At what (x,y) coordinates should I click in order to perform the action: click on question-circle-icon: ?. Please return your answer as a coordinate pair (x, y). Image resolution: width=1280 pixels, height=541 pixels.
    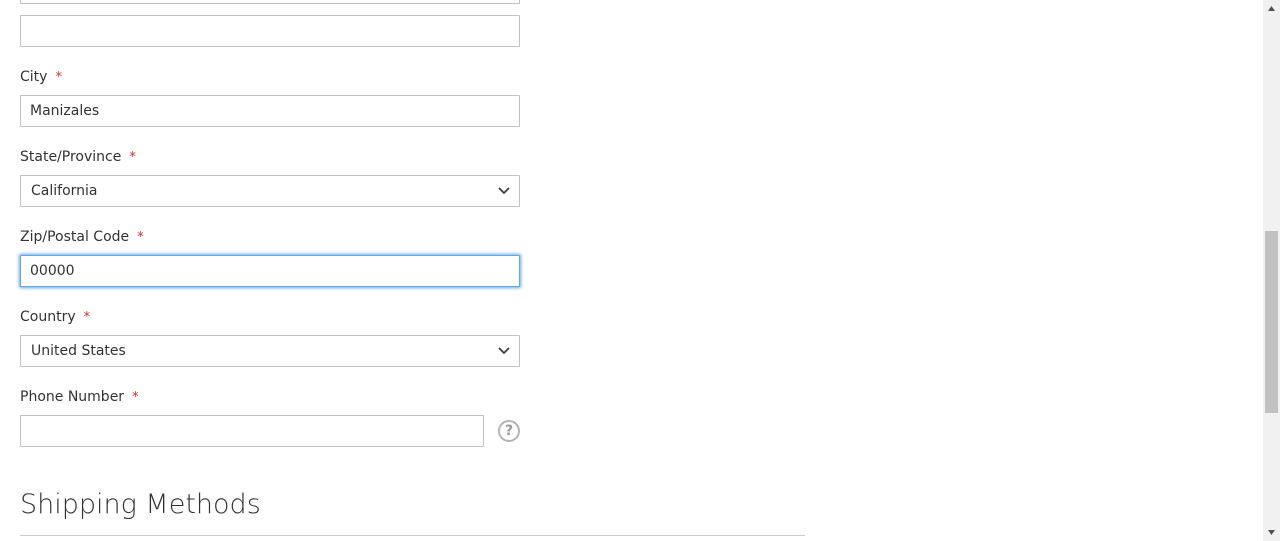
    Looking at the image, I should click on (509, 431).